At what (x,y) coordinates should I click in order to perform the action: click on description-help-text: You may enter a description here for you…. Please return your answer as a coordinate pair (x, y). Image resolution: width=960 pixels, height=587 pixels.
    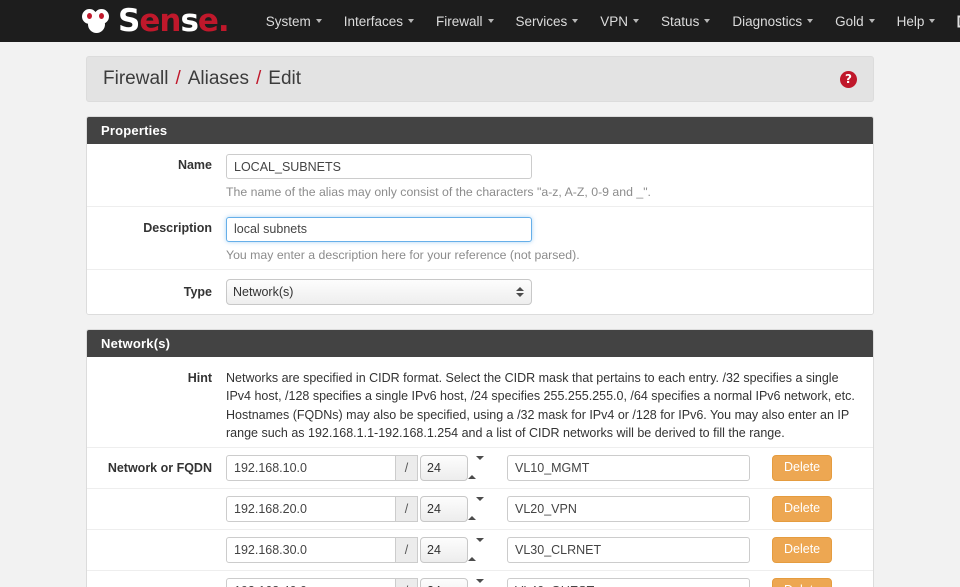
    Looking at the image, I should click on (403, 254).